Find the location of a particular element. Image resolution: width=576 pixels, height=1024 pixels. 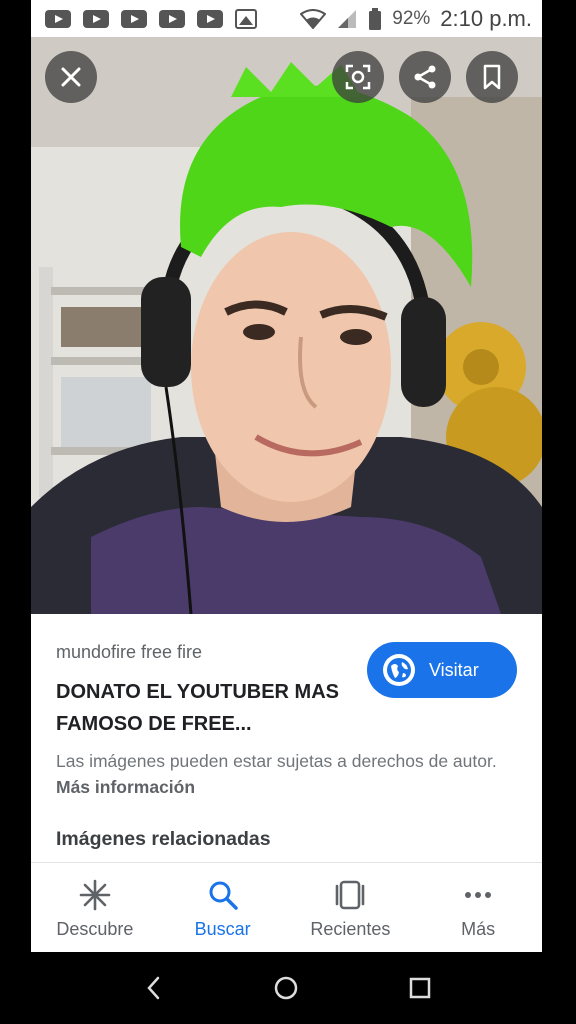

related-images-heading: Imágenes relacionadas is located at coordinates (163, 839).